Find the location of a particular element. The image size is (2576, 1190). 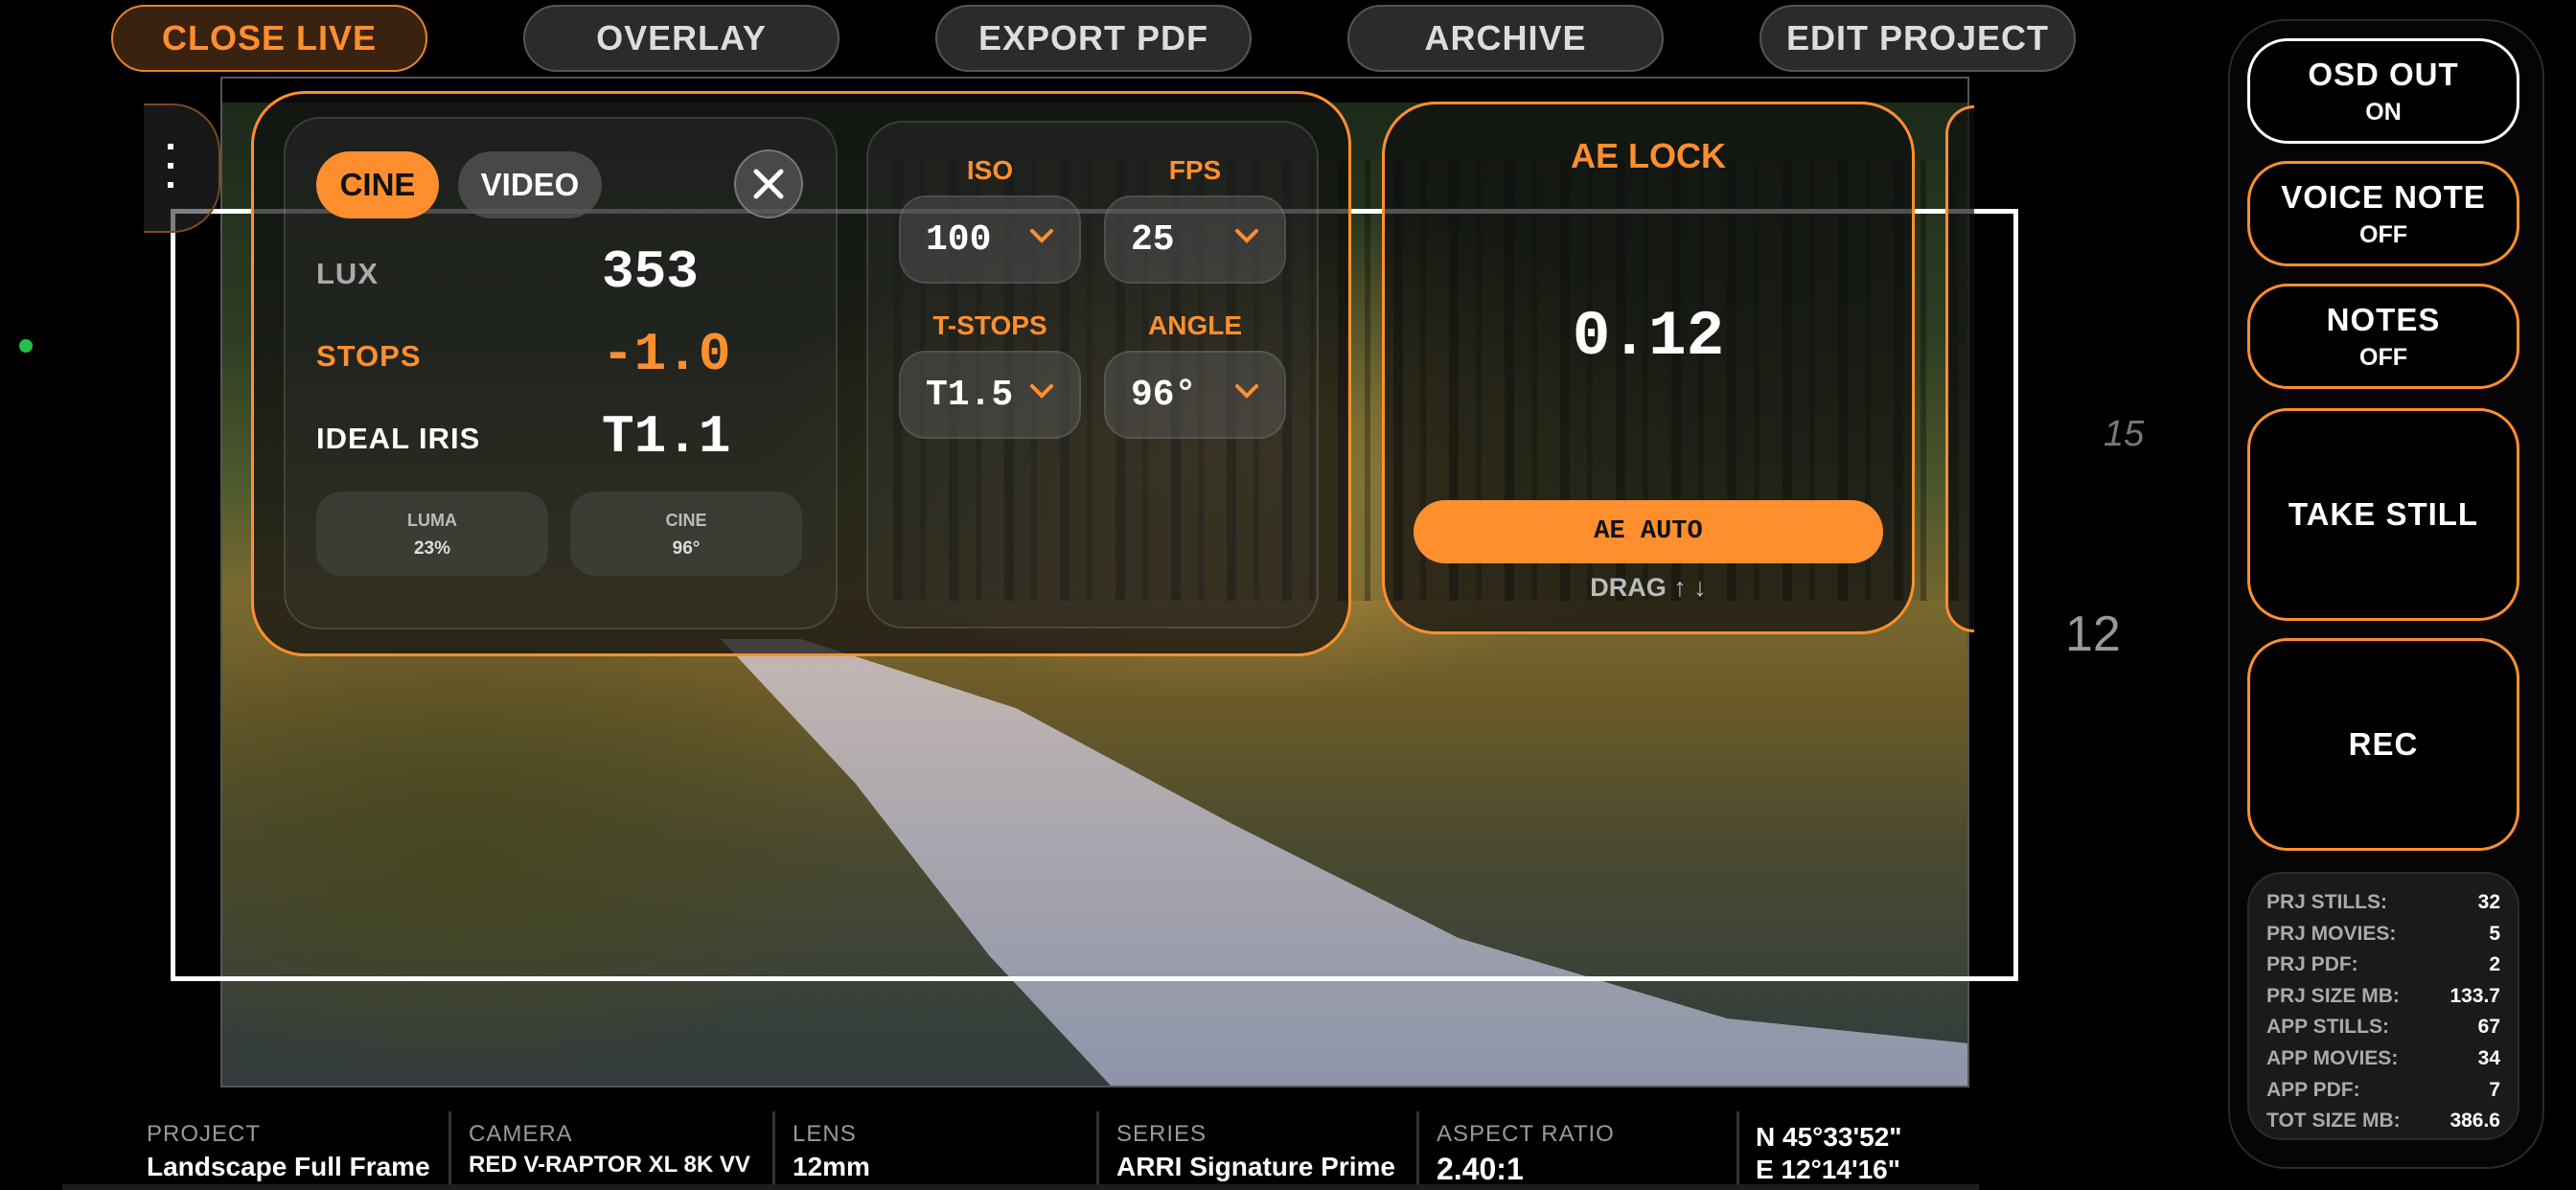

voice-note-state: OFF is located at coordinates (2383, 234).